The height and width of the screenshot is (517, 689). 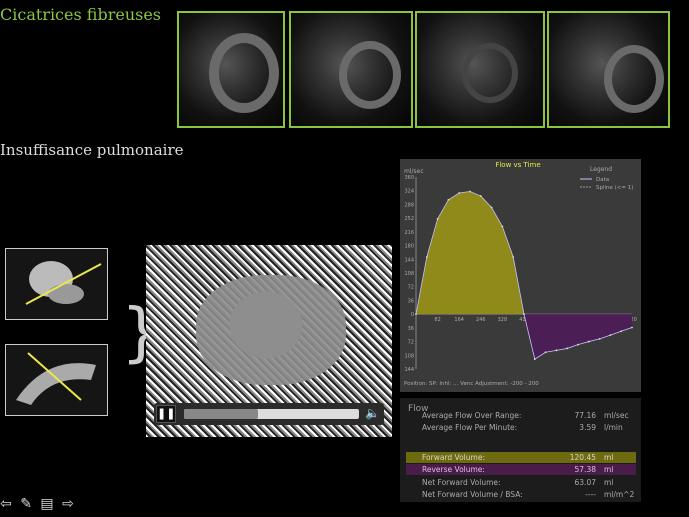 What do you see at coordinates (81, 14) in the screenshot?
I see `section-title-fibrous-scars: Cicatrices fibreuses` at bounding box center [81, 14].